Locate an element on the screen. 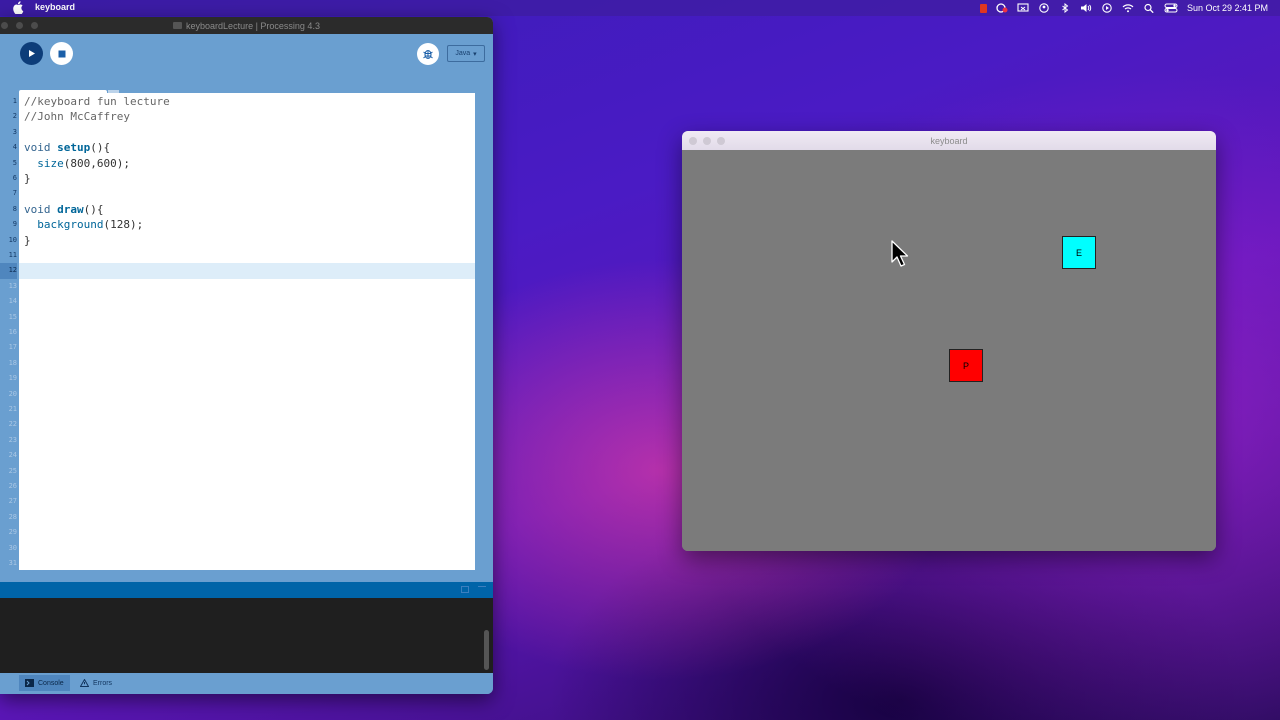 This screenshot has height=720, width=1280. key-box-e: E is located at coordinates (1079, 252).